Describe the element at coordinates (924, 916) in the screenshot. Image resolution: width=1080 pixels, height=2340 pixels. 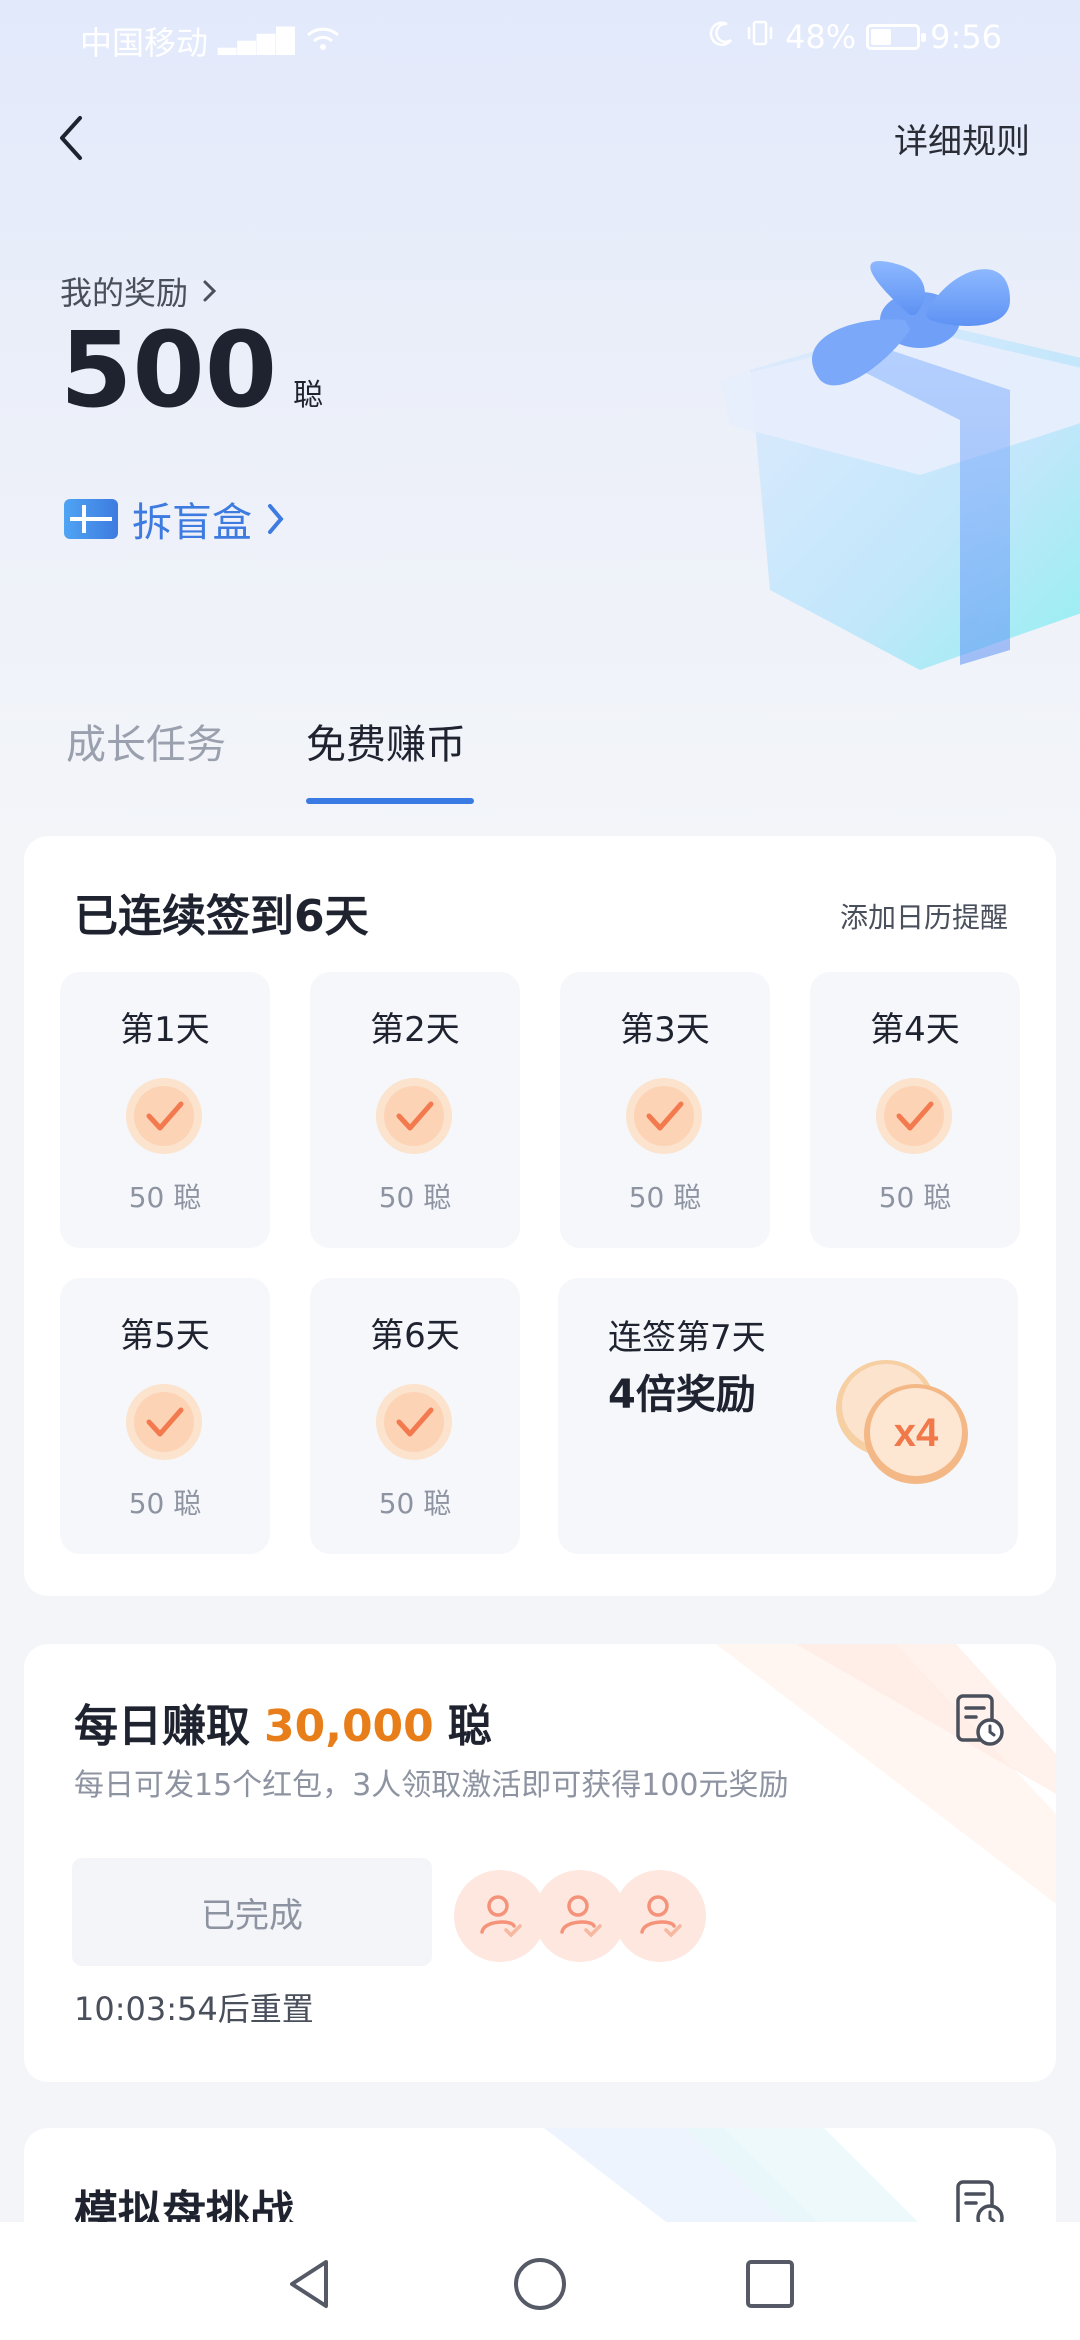
I see `add-calendar-reminder-link: 添加日历提醒` at that location.